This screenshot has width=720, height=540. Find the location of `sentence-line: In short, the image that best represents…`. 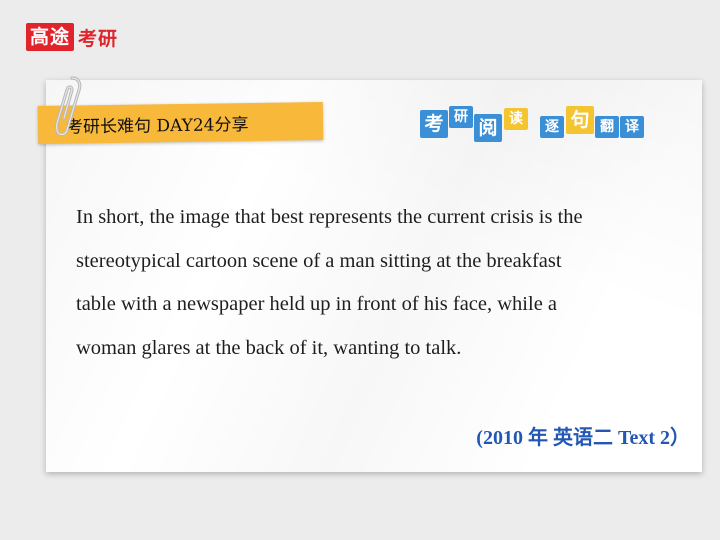

sentence-line: In short, the image that best represents… is located at coordinates (329, 217).